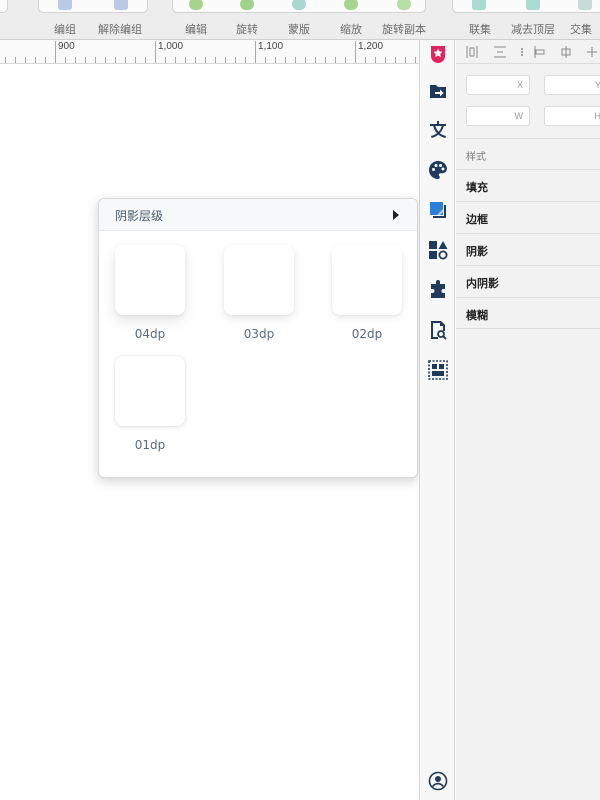 This screenshot has height=800, width=600. Describe the element at coordinates (438, 781) in the screenshot. I see `account-icon` at that location.